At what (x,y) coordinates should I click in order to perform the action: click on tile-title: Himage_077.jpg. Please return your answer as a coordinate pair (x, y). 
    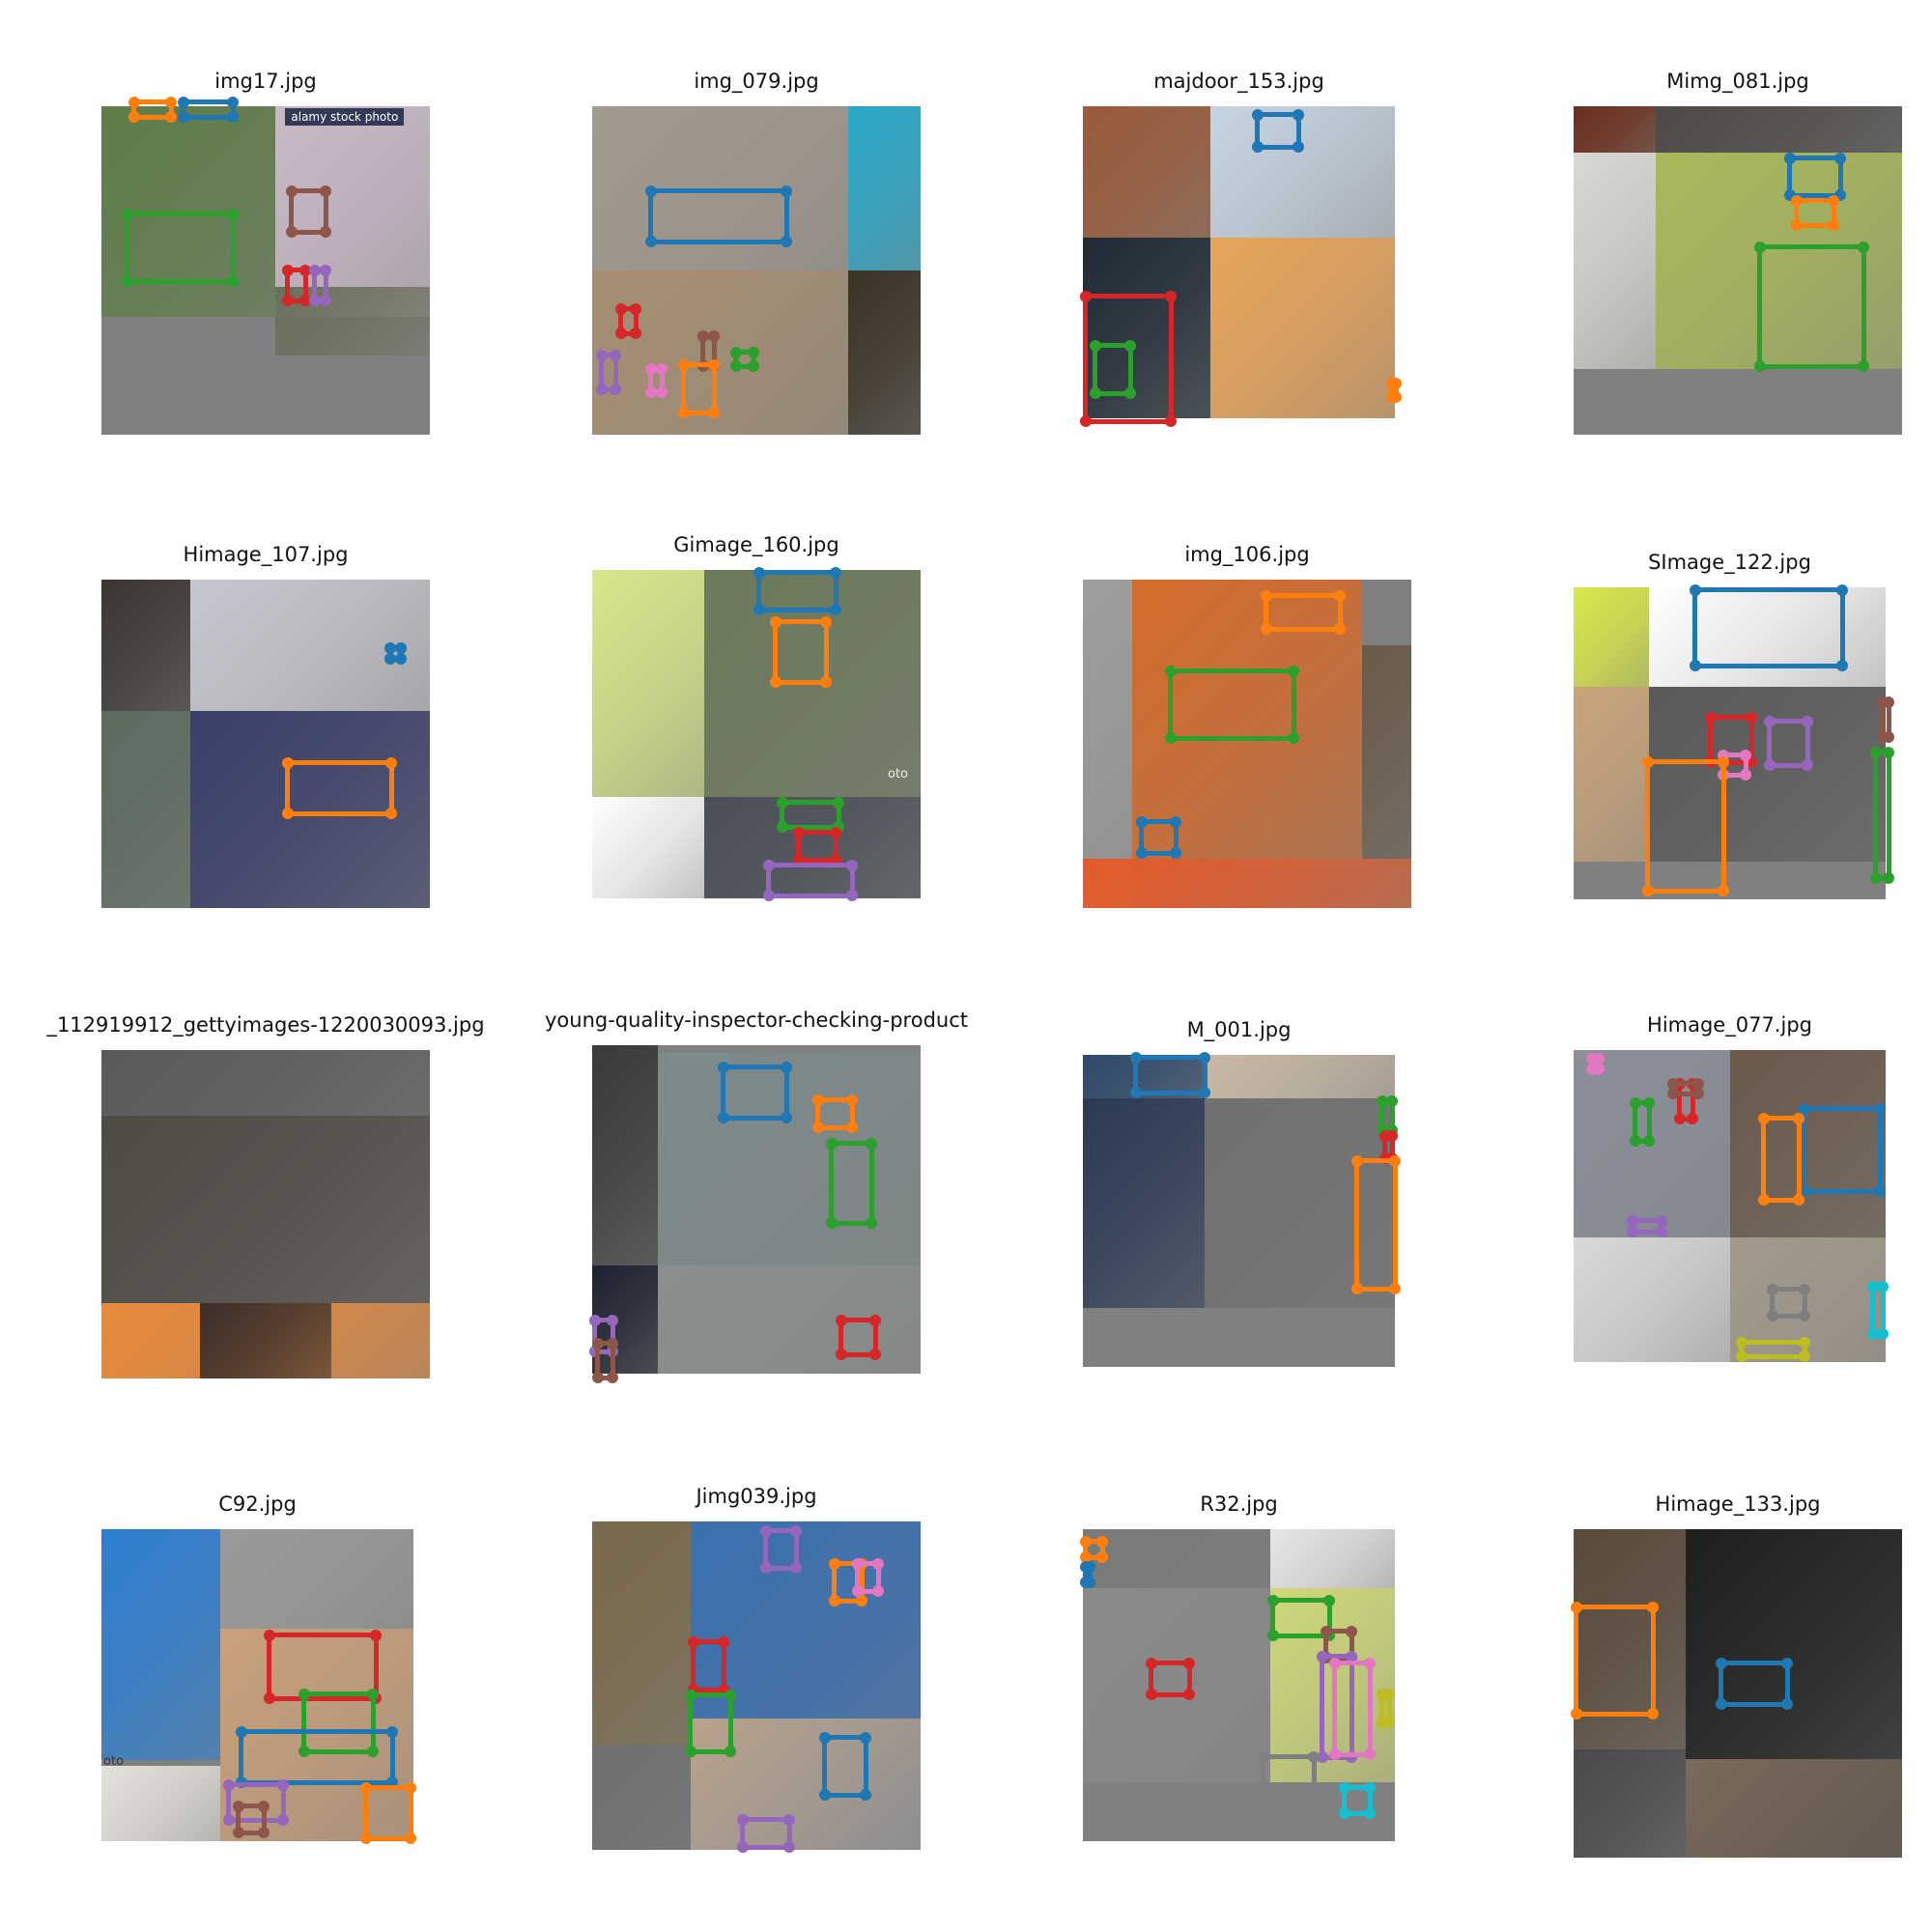
    Looking at the image, I should click on (1729, 1025).